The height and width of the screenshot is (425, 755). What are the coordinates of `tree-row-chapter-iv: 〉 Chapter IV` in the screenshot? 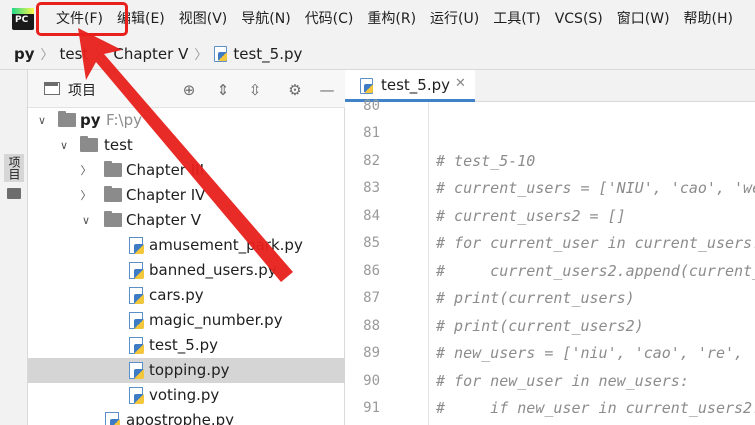 It's located at (186, 195).